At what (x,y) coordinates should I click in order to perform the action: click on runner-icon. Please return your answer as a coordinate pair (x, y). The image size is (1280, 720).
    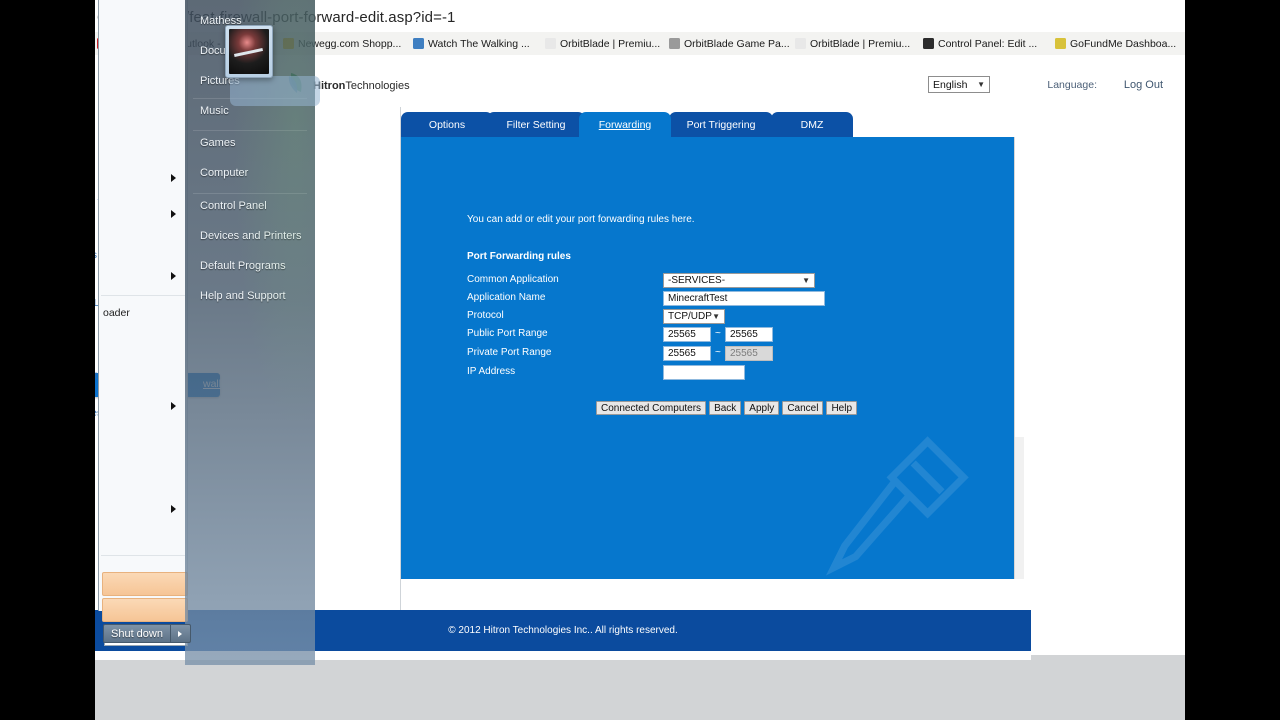
    Looking at the image, I should click on (674, 43).